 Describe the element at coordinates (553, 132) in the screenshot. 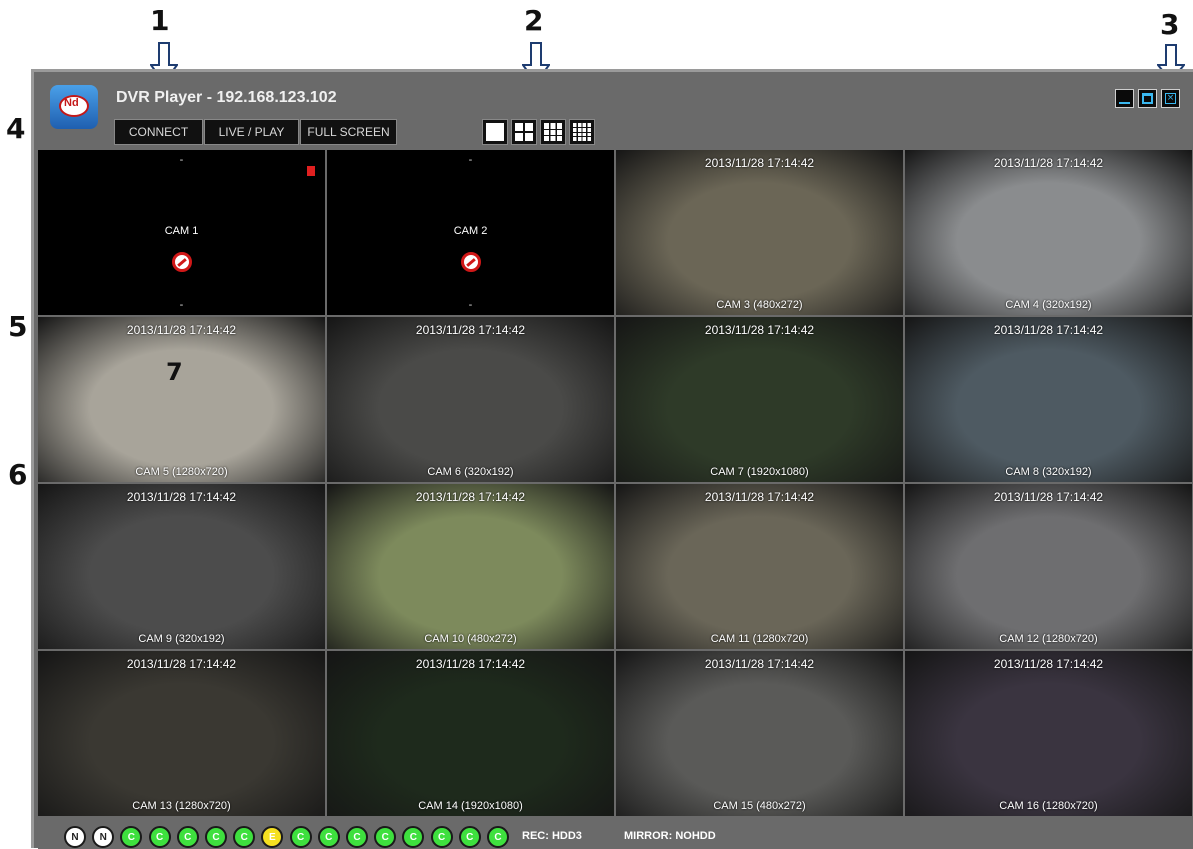

I see `layout-3x3-button` at that location.